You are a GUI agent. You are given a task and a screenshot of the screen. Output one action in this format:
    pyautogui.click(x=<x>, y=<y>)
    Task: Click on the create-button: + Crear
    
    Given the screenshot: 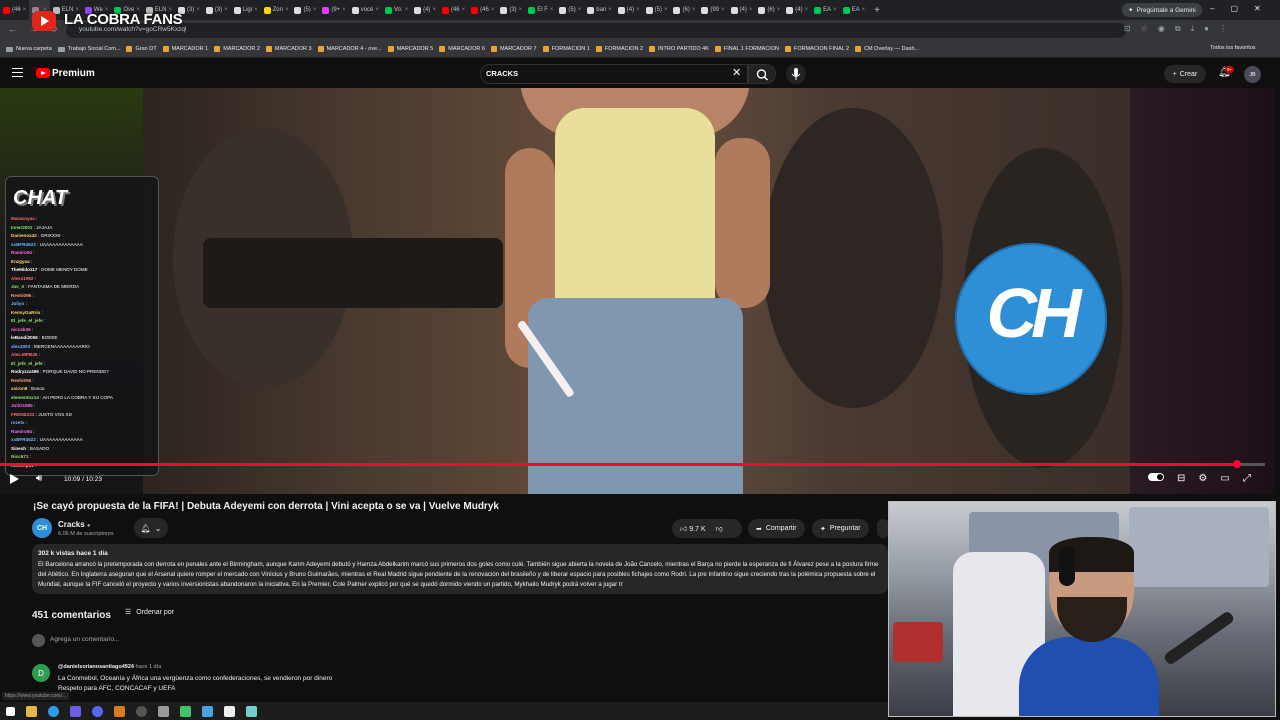 What is the action you would take?
    pyautogui.click(x=1185, y=74)
    